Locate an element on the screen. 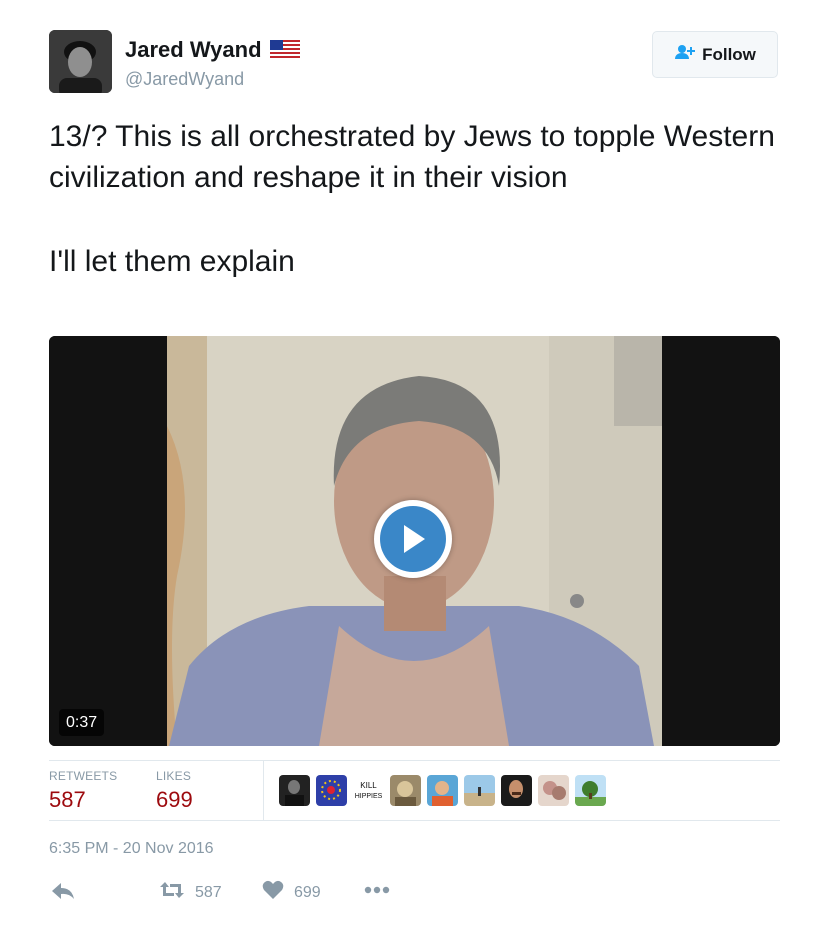  follow-button: Follow is located at coordinates (715, 54).